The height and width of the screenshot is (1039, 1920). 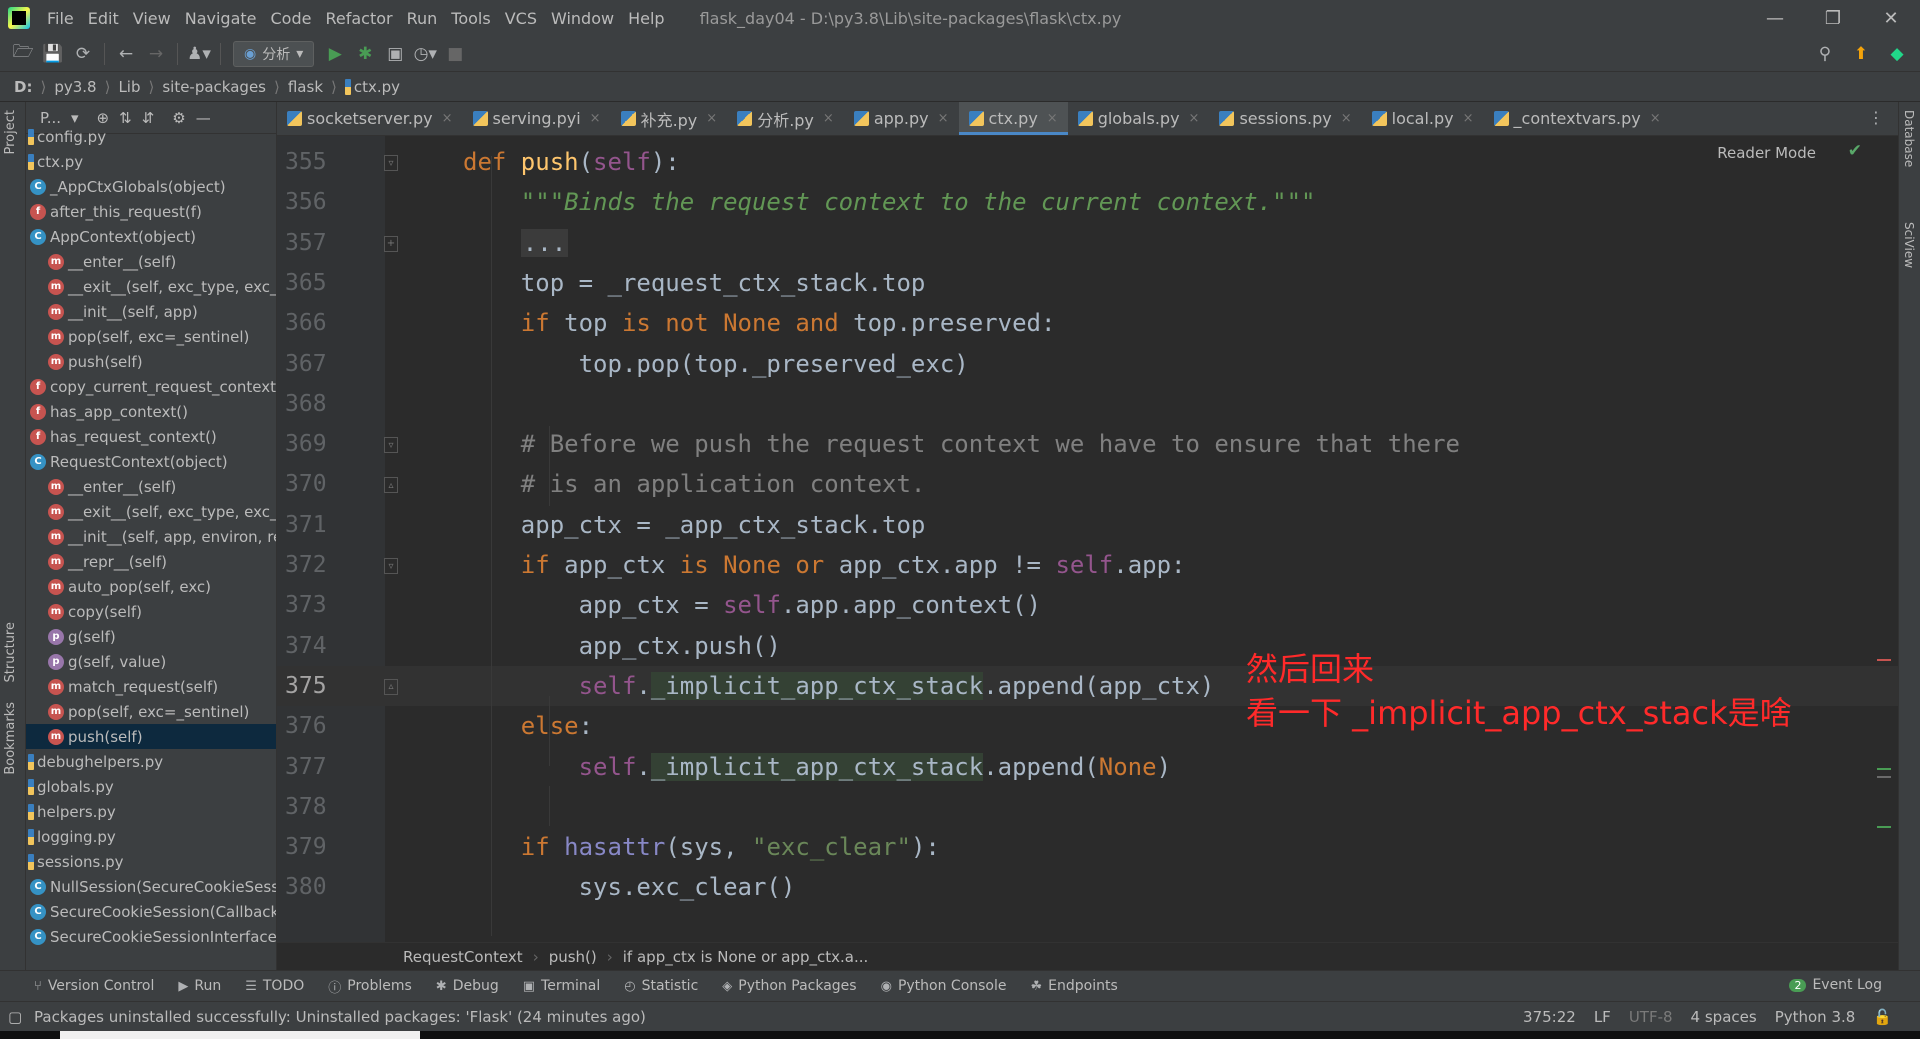 I want to click on open-folder-icon: 🗁, so click(x=23, y=54).